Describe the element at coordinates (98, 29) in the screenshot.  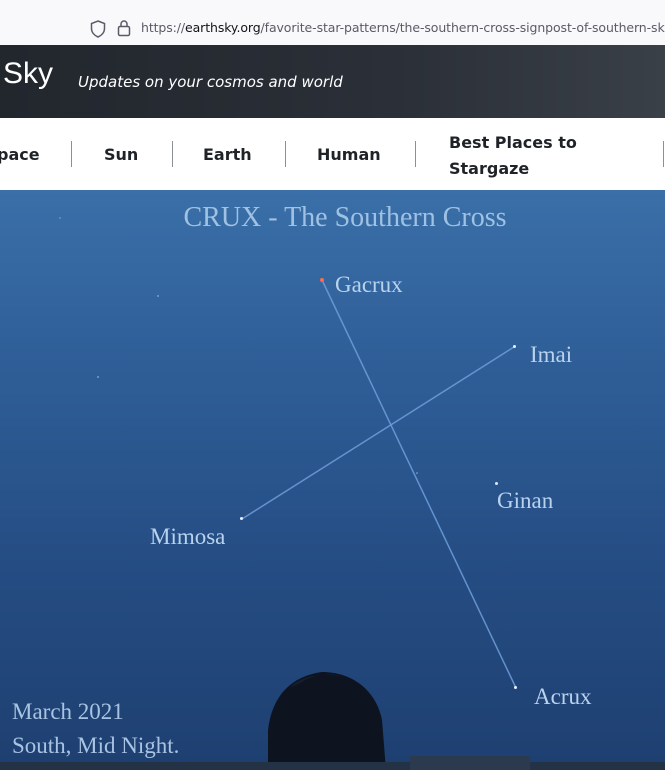
I see `shield-icon` at that location.